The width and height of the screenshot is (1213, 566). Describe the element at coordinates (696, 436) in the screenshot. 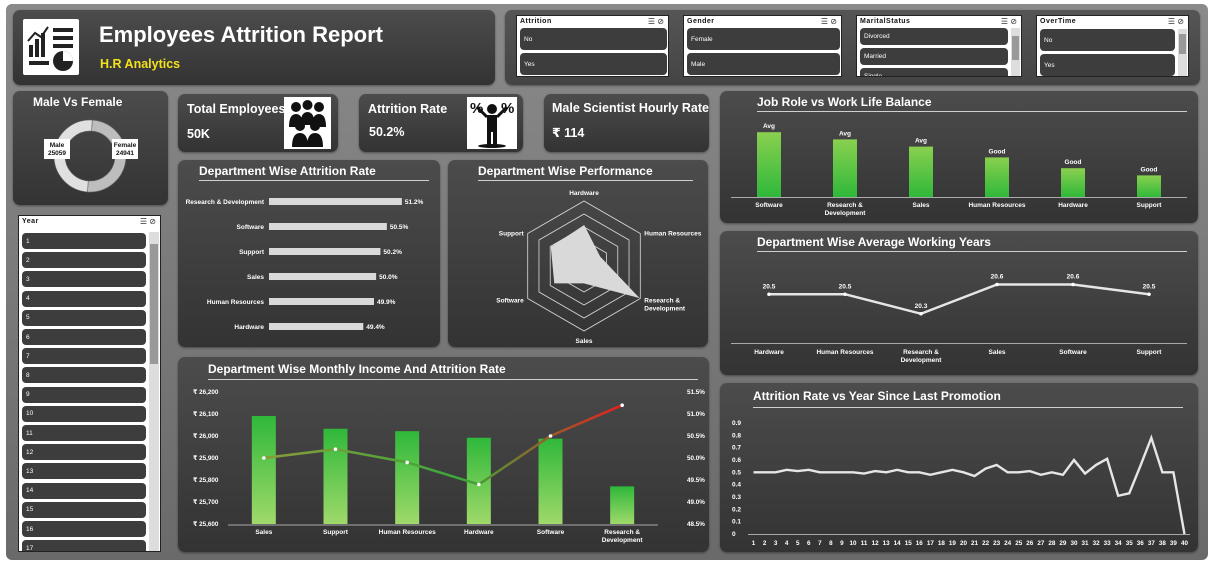

I see `y-tick-right: 50.5%` at that location.